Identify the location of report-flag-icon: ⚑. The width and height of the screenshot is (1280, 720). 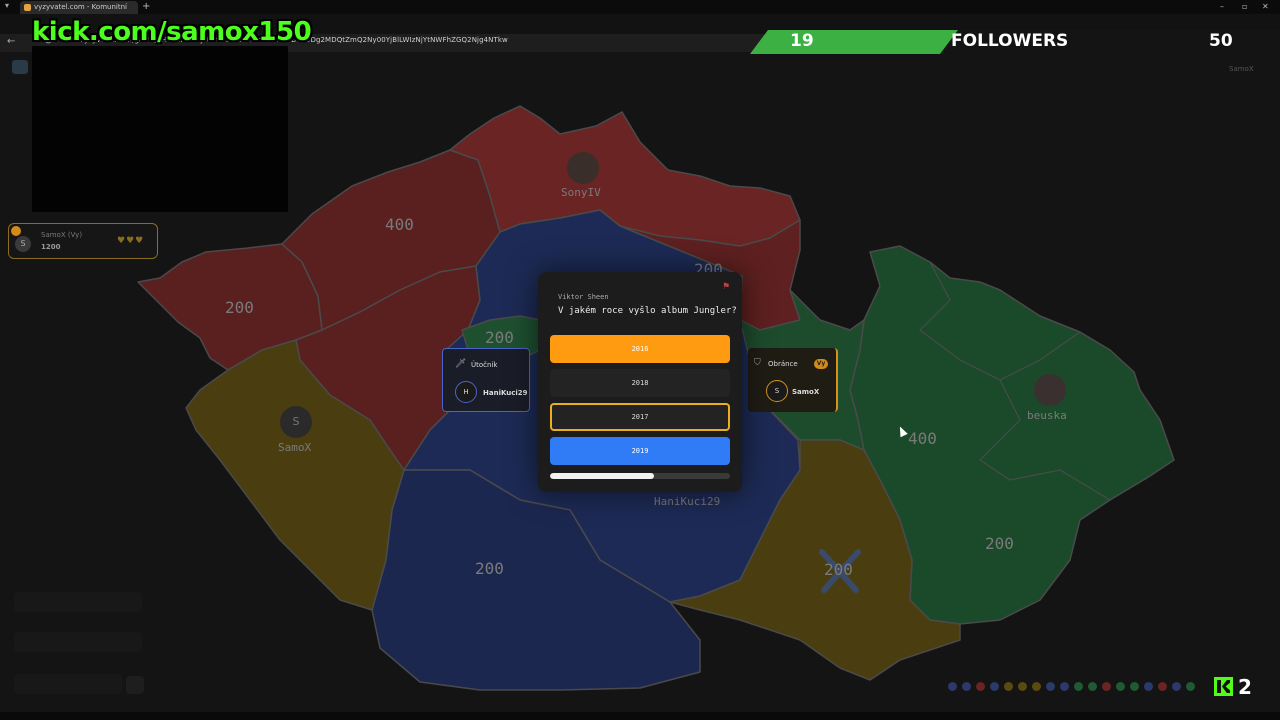
(726, 287).